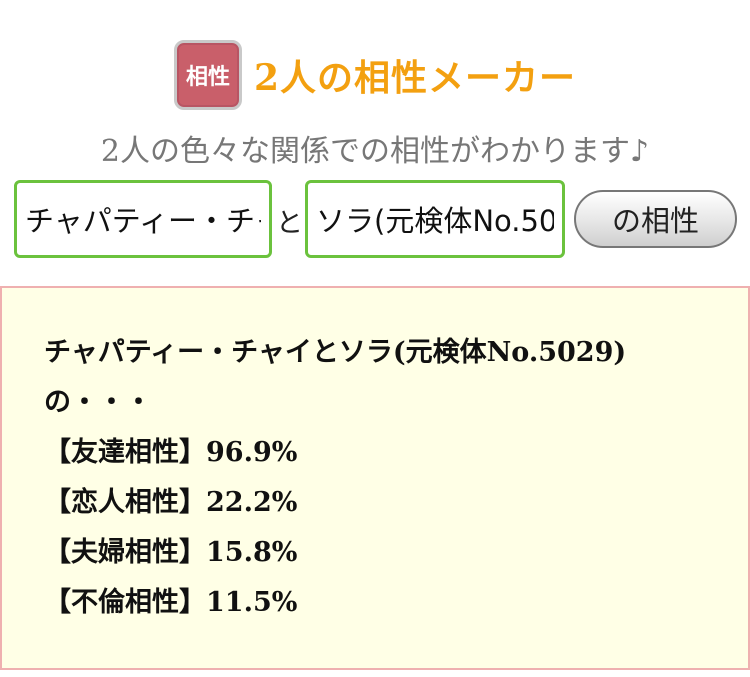  I want to click on name-form: と の相性, so click(376, 220).